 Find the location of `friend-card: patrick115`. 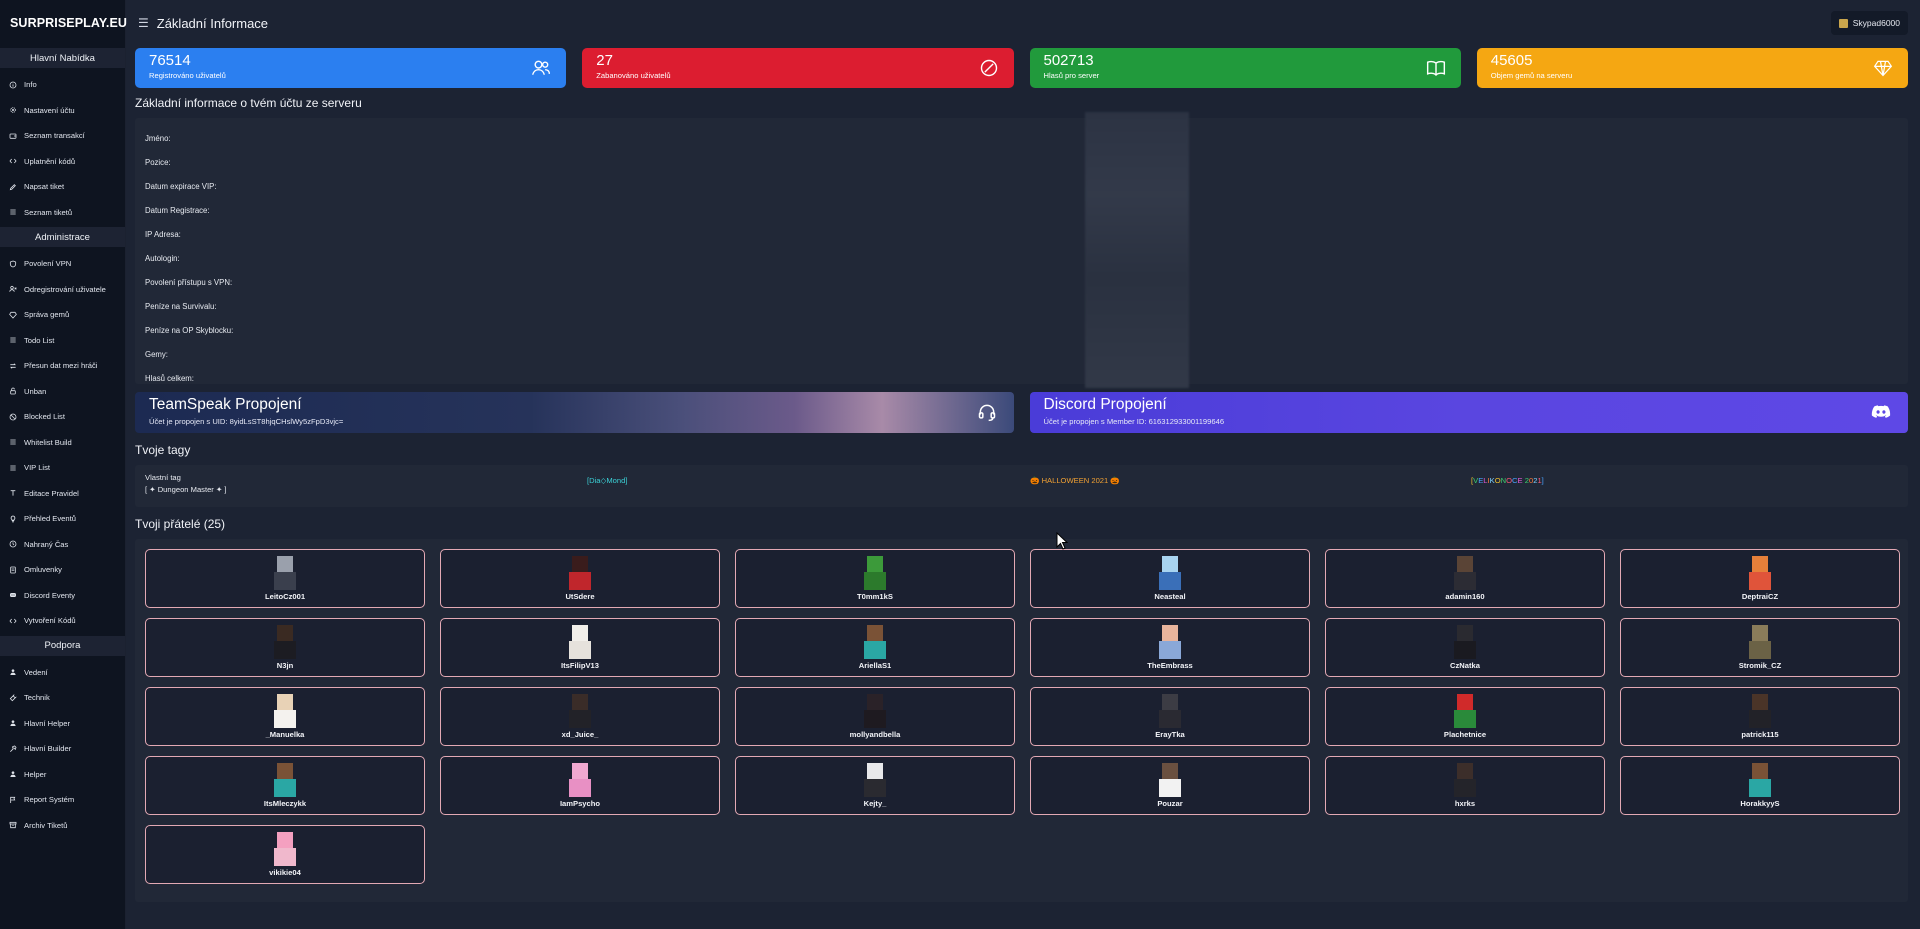

friend-card: patrick115 is located at coordinates (1760, 716).